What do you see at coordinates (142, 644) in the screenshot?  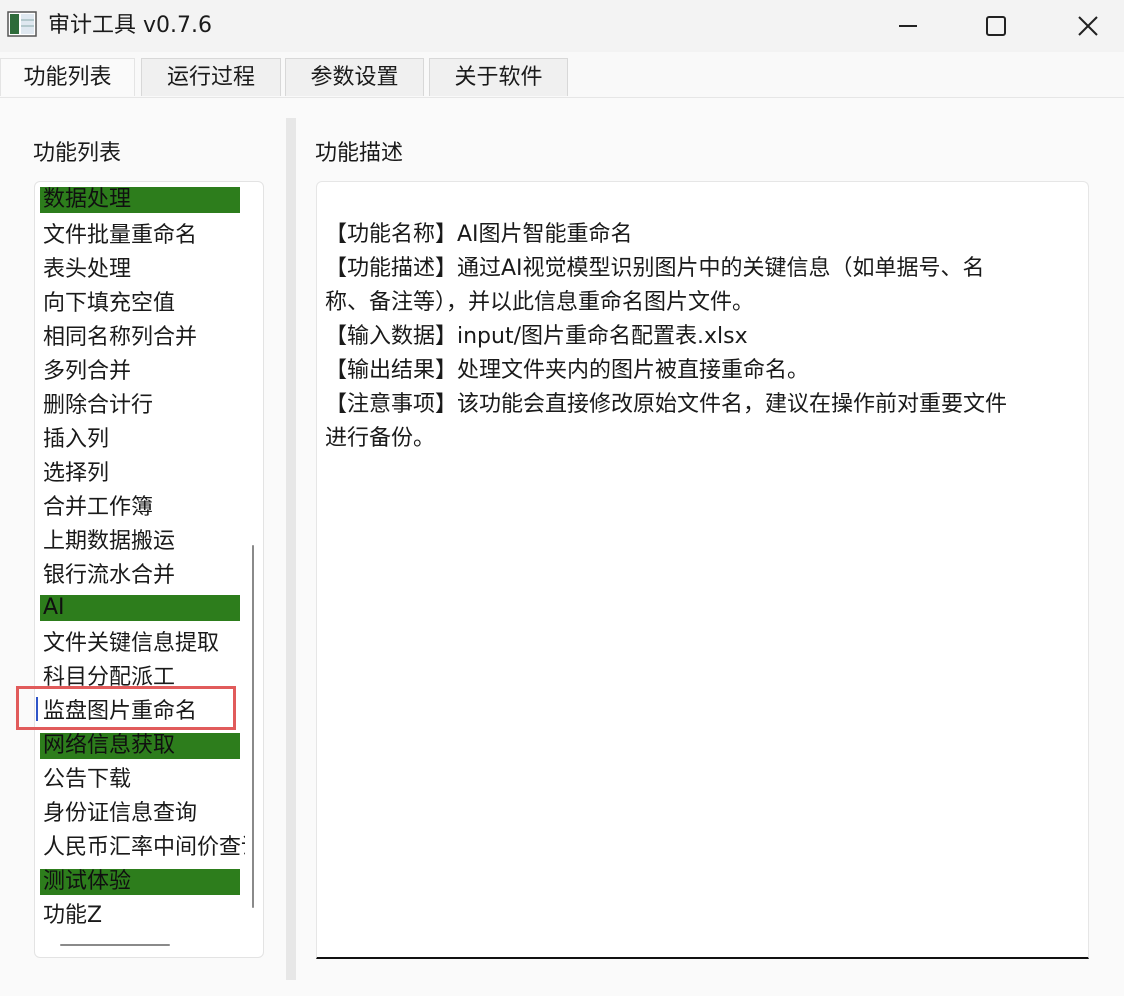 I see `list-item: 文件关键信息提取` at bounding box center [142, 644].